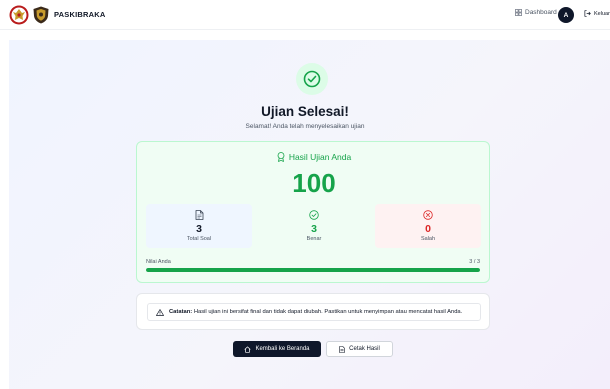 The image size is (610, 389). What do you see at coordinates (474, 262) in the screenshot?
I see `score-fraction: 3 / 3` at bounding box center [474, 262].